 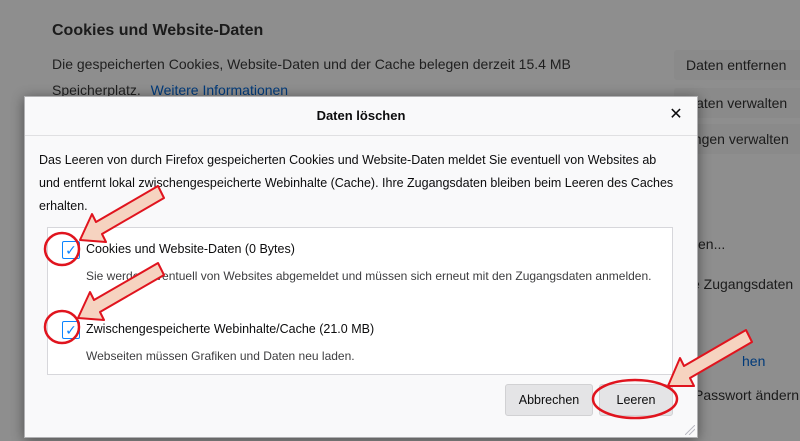 I want to click on section-heading: Cookies und Website-Daten, so click(x=158, y=30).